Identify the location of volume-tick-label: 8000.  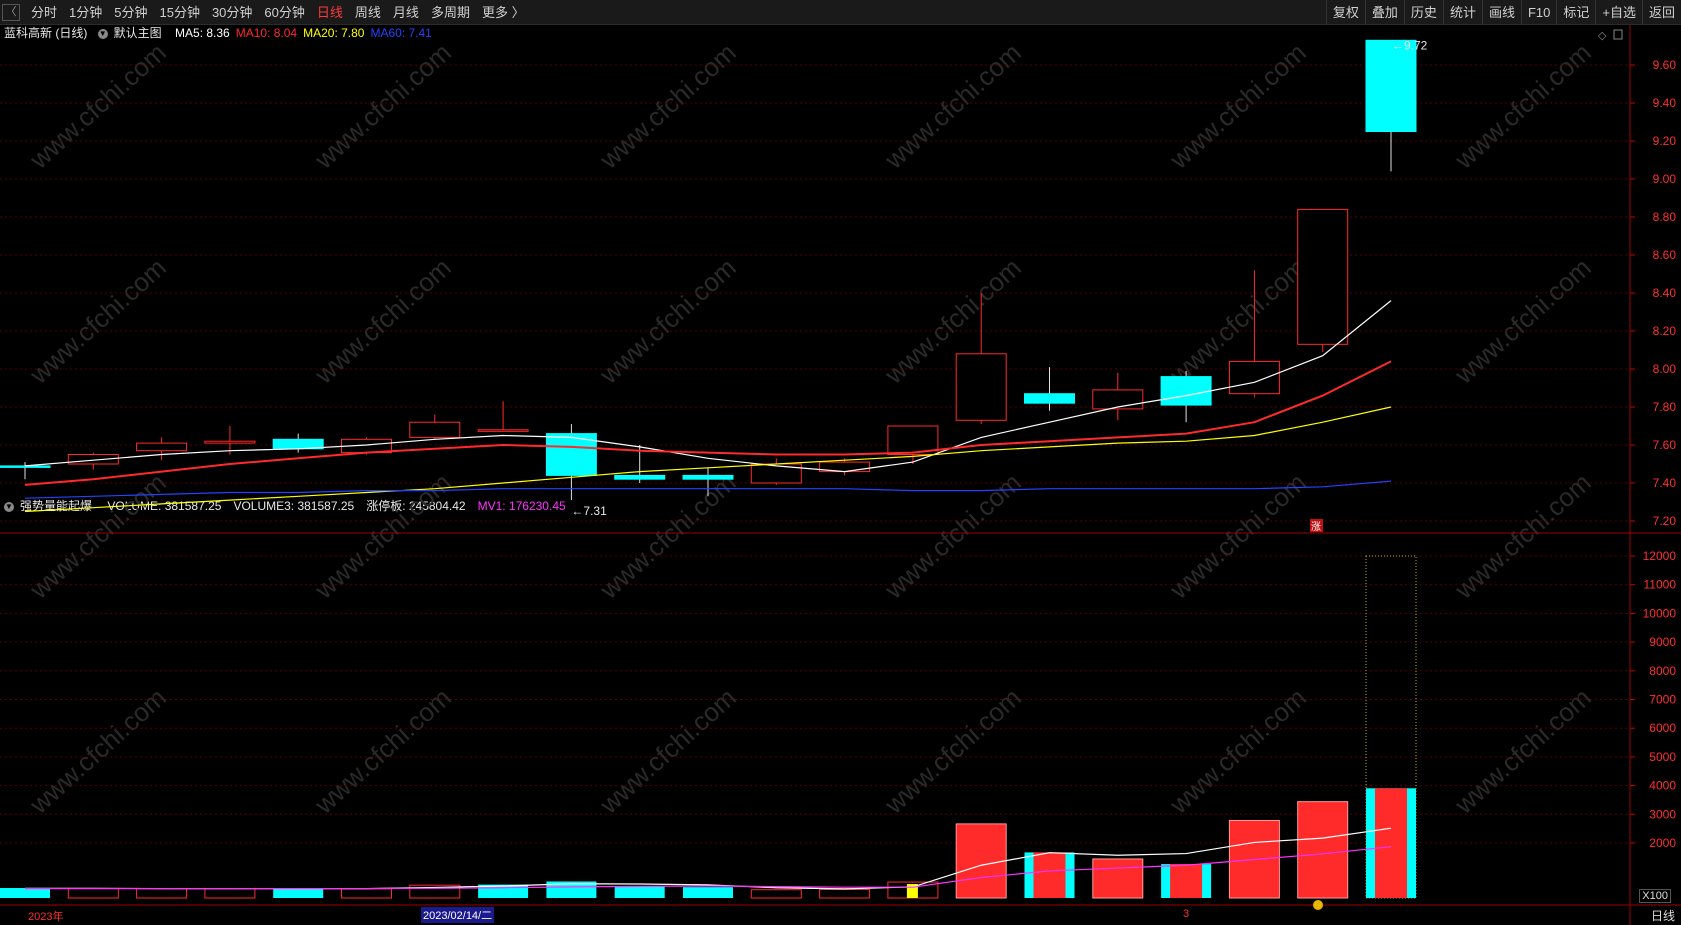
(1662, 671).